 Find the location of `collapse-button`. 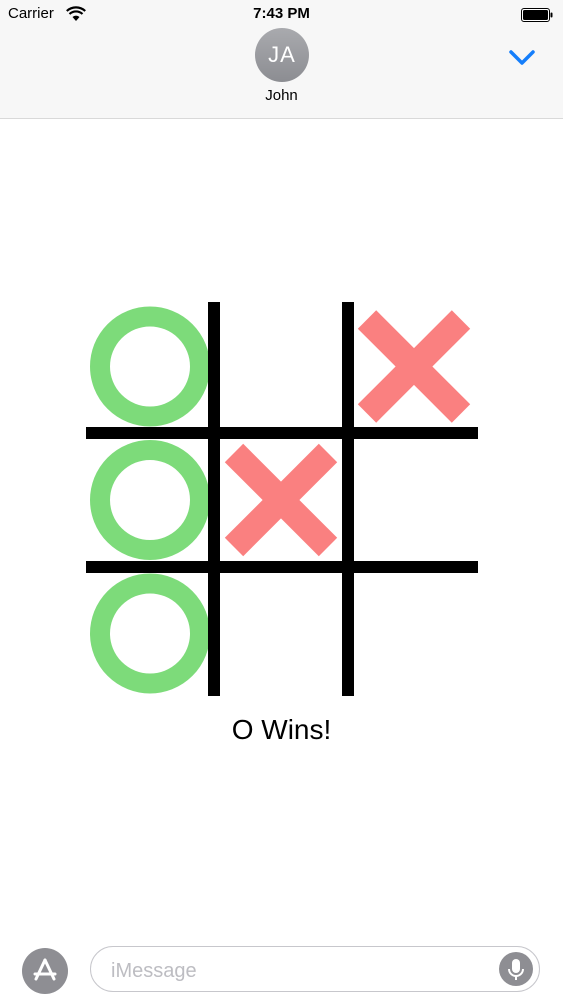

collapse-button is located at coordinates (522, 57).